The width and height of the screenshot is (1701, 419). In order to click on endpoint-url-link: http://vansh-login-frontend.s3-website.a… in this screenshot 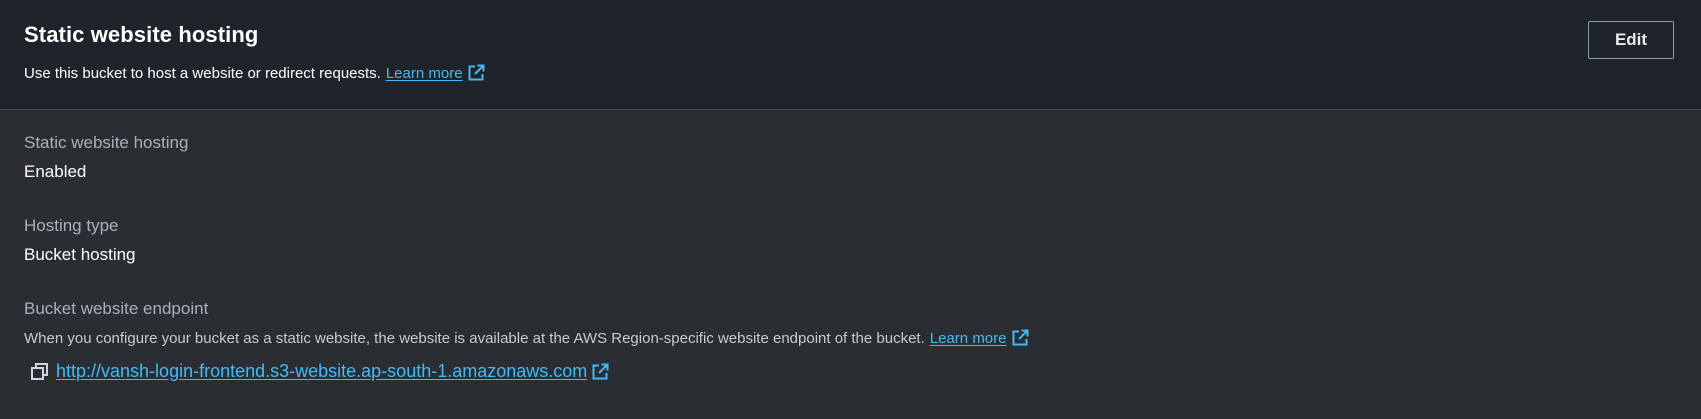, I will do `click(332, 371)`.